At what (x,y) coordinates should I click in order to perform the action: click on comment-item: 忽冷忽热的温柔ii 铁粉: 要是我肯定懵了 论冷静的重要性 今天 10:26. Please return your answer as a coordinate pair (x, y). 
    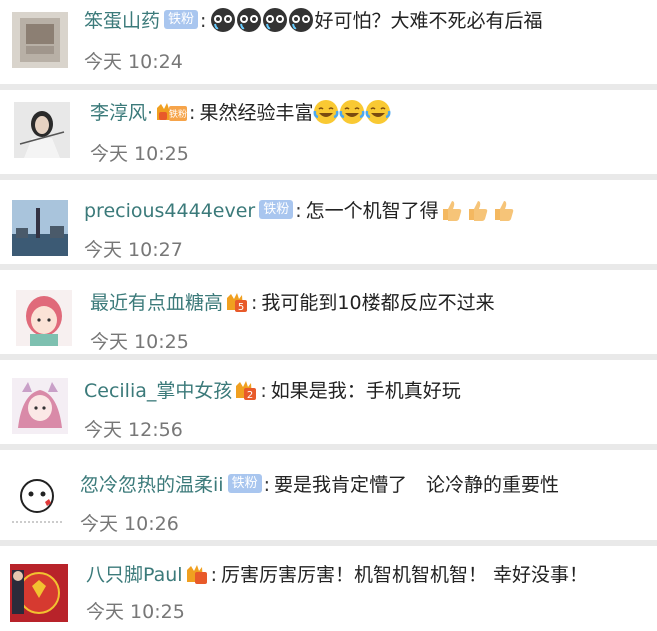
    Looking at the image, I should click on (328, 495).